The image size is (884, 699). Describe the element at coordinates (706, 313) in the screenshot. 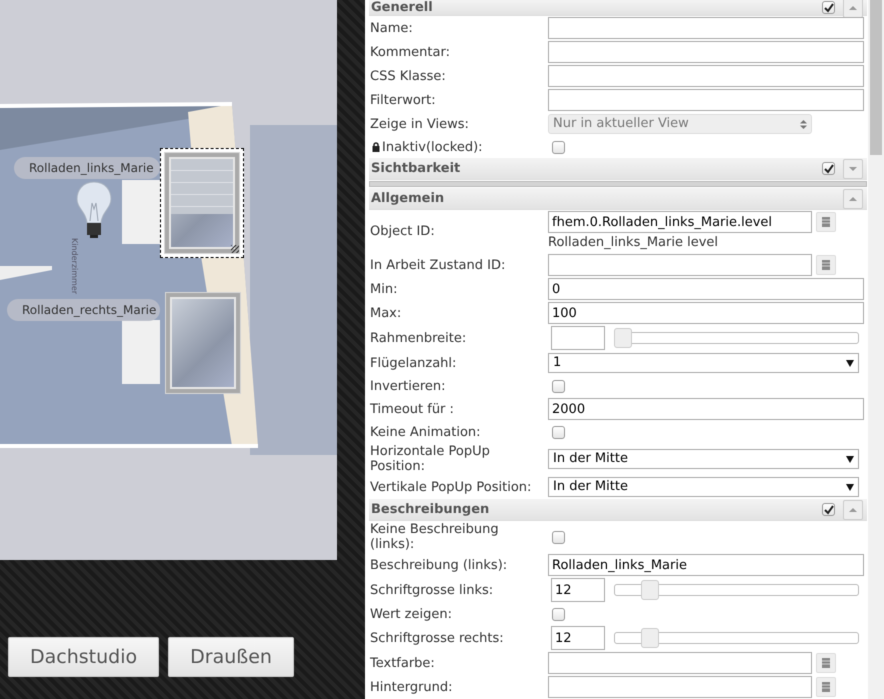

I see `text-field: 100` at that location.